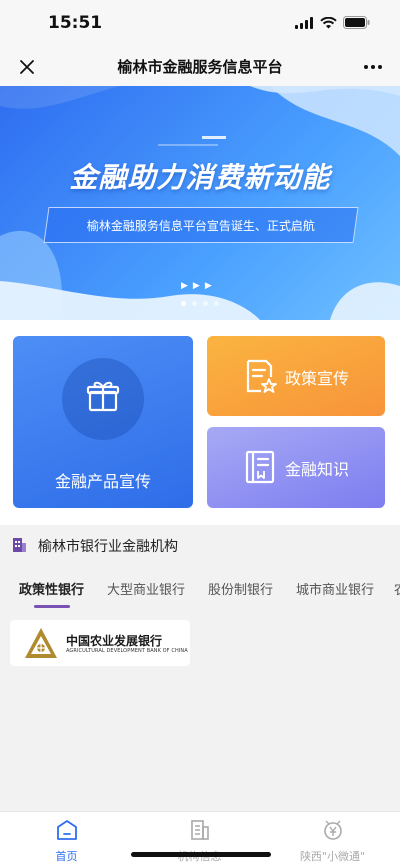 The width and height of the screenshot is (400, 865). Describe the element at coordinates (240, 588) in the screenshot. I see `tab-joint-stock-banks: 股份制银行` at that location.